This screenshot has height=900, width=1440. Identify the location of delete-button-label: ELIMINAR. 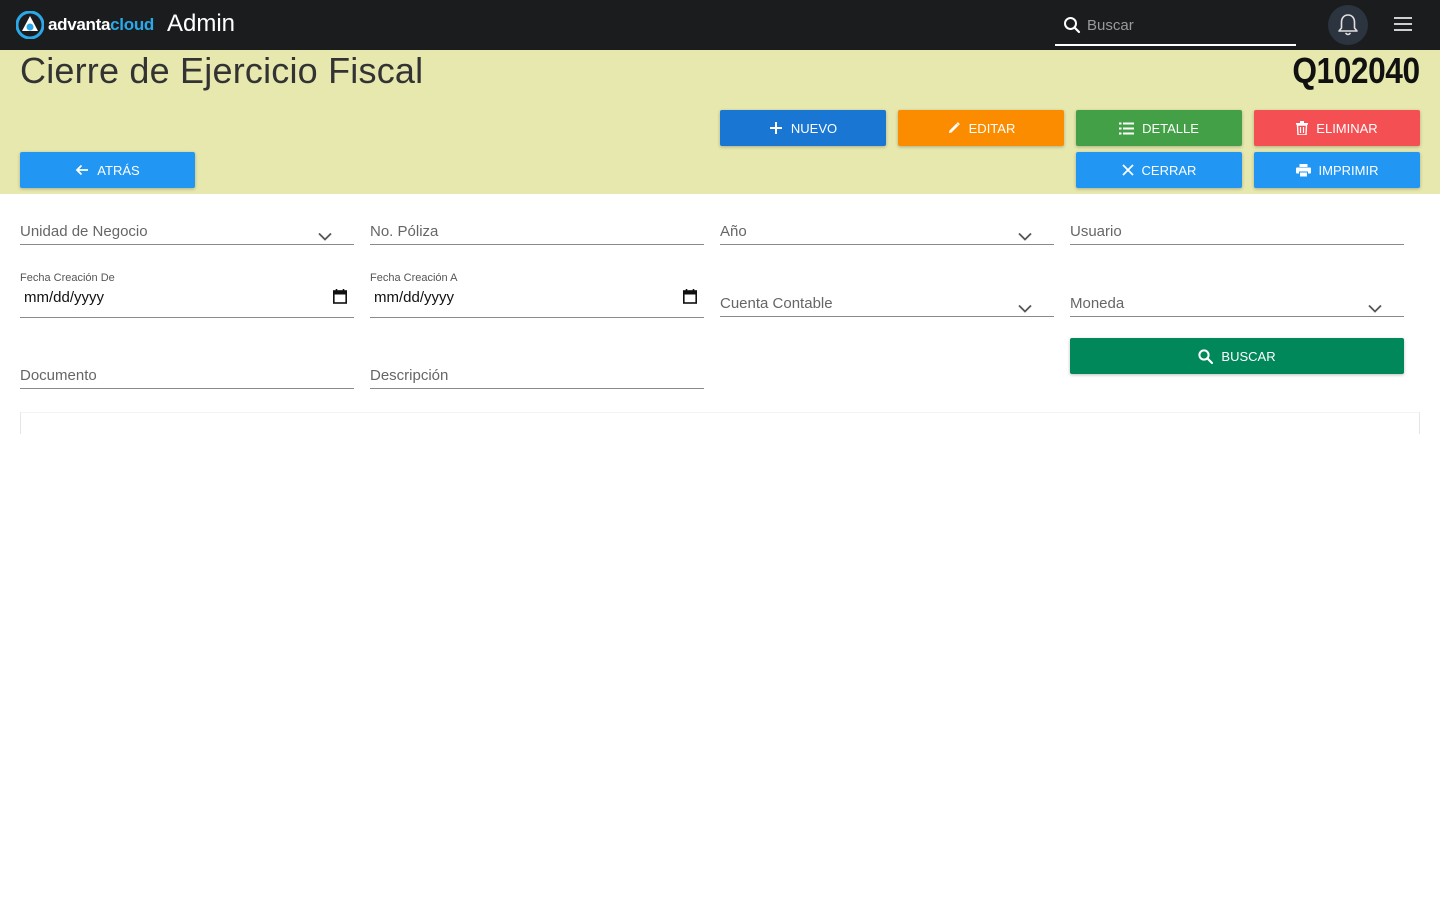
(1347, 128).